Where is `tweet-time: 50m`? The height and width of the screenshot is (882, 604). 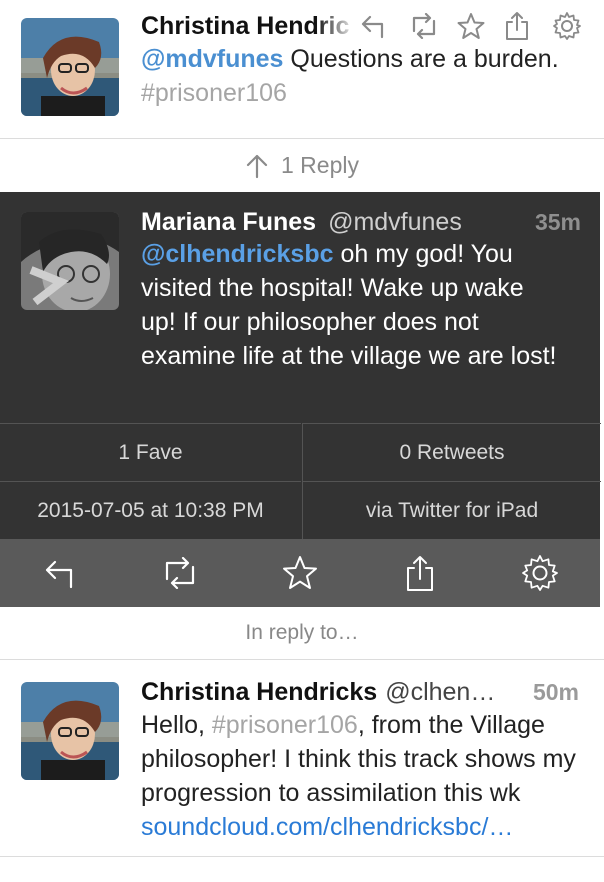 tweet-time: 50m is located at coordinates (555, 692).